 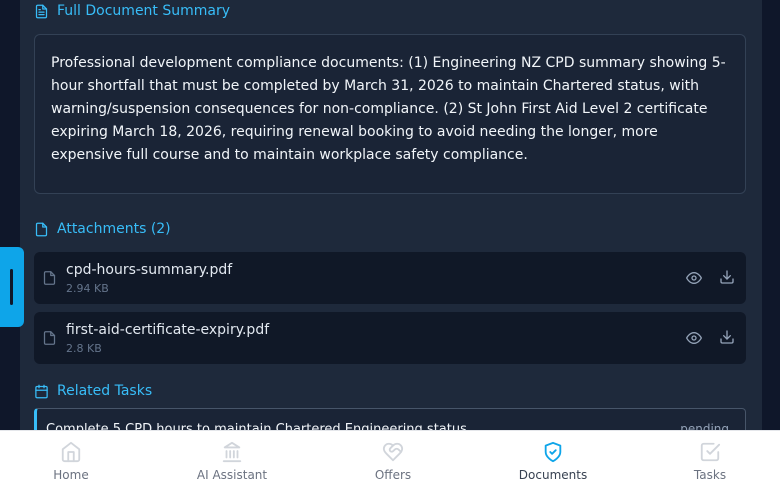 I want to click on nav-label: Offers, so click(x=393, y=475).